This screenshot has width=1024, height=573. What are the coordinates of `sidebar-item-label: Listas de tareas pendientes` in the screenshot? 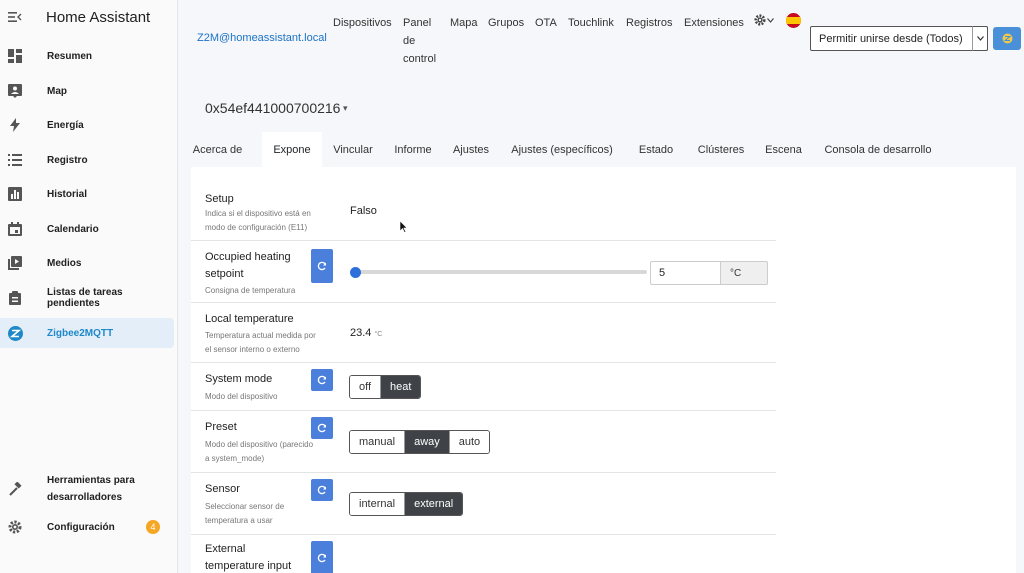 It's located at (85, 298).